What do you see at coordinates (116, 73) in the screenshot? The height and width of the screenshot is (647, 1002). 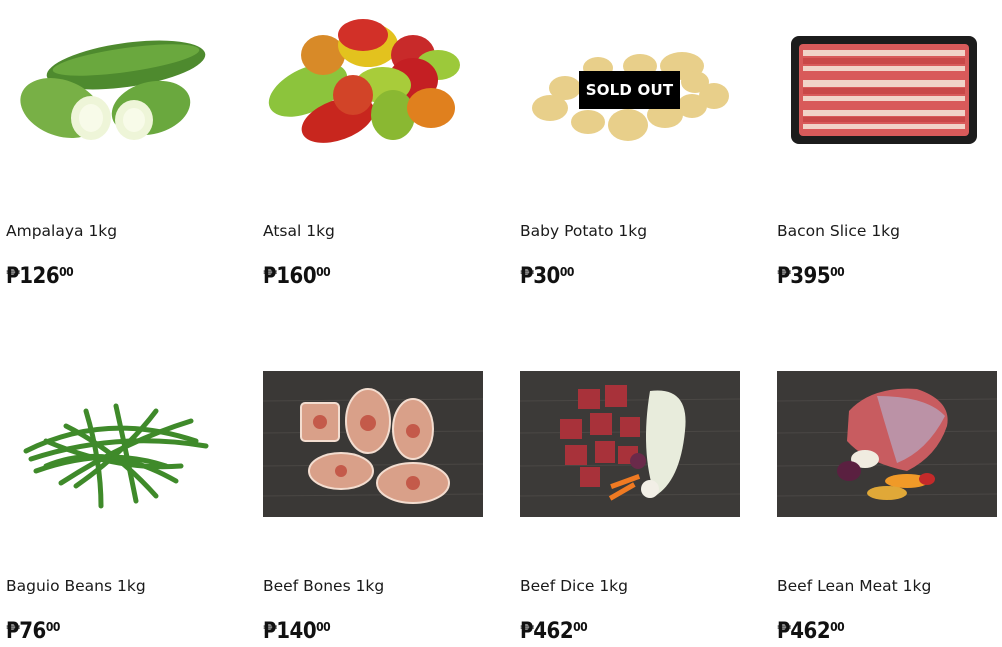 I see `ampalaya-image` at bounding box center [116, 73].